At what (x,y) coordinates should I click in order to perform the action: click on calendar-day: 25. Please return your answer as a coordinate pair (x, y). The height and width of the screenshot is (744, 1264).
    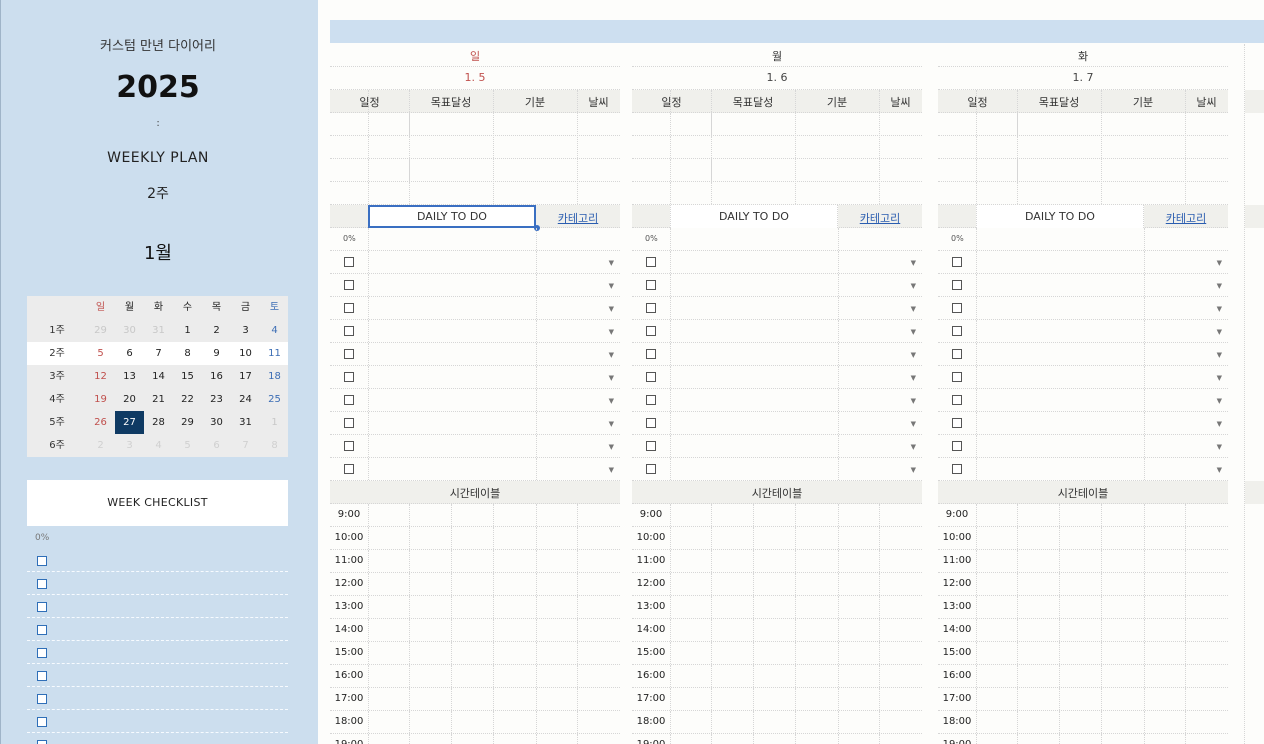
    Looking at the image, I should click on (274, 399).